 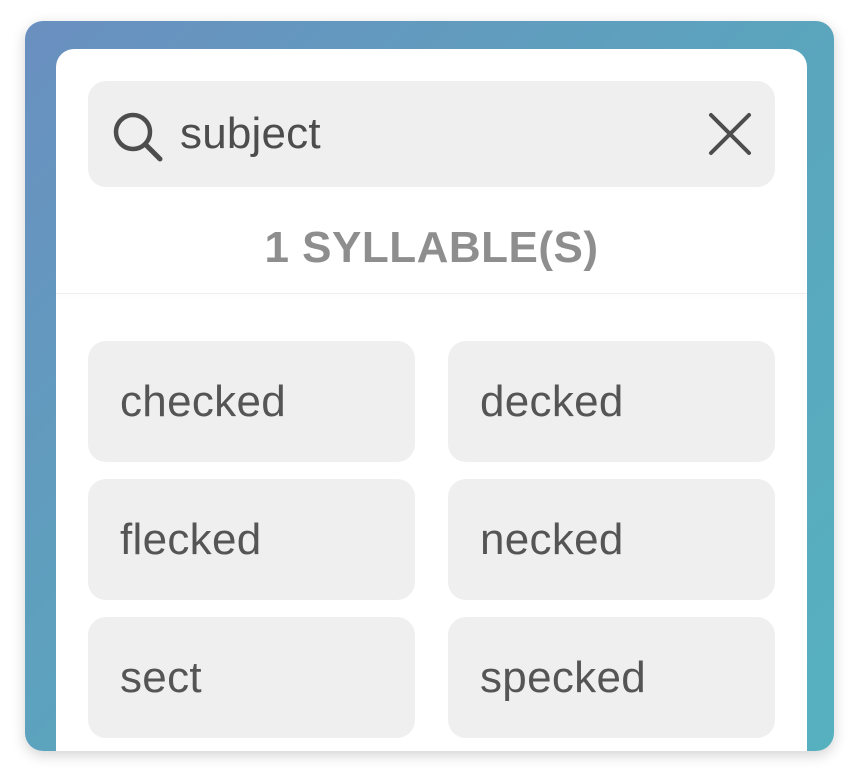 I want to click on word-tile: decked, so click(x=611, y=401).